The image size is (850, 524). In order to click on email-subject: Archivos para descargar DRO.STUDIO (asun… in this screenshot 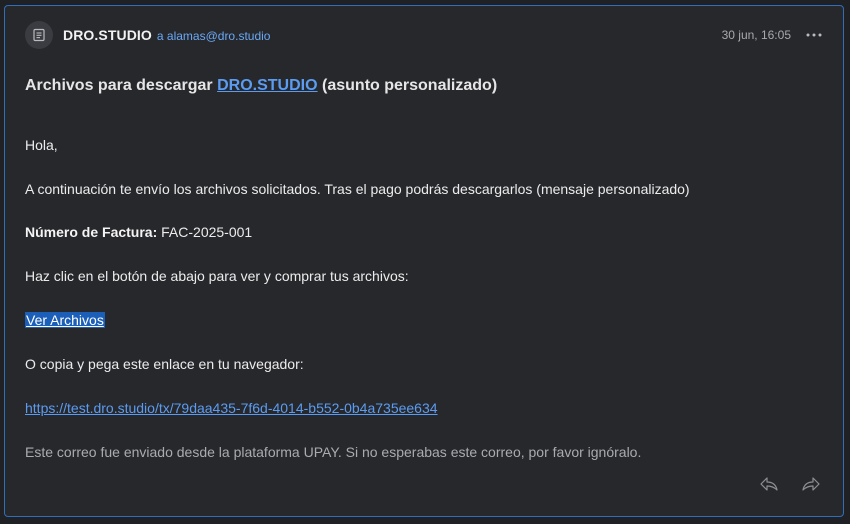, I will do `click(261, 86)`.